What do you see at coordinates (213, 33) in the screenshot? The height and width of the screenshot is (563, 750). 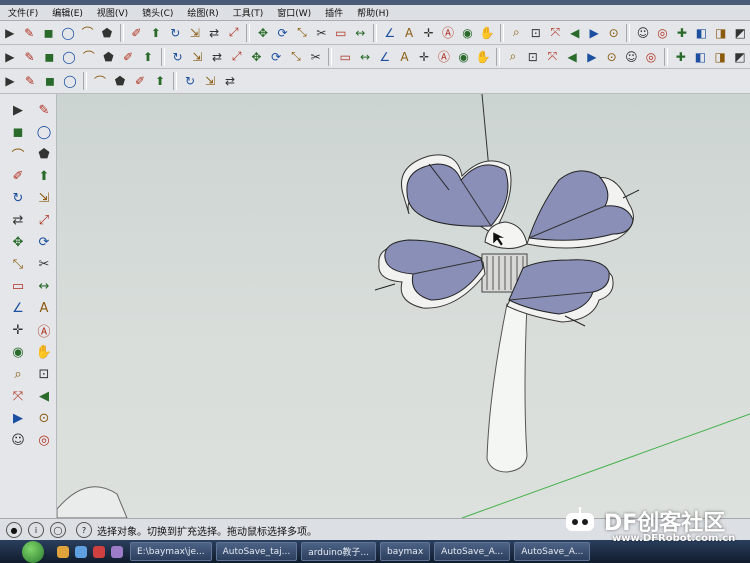 I see `follow-me-icon: ⇄` at bounding box center [213, 33].